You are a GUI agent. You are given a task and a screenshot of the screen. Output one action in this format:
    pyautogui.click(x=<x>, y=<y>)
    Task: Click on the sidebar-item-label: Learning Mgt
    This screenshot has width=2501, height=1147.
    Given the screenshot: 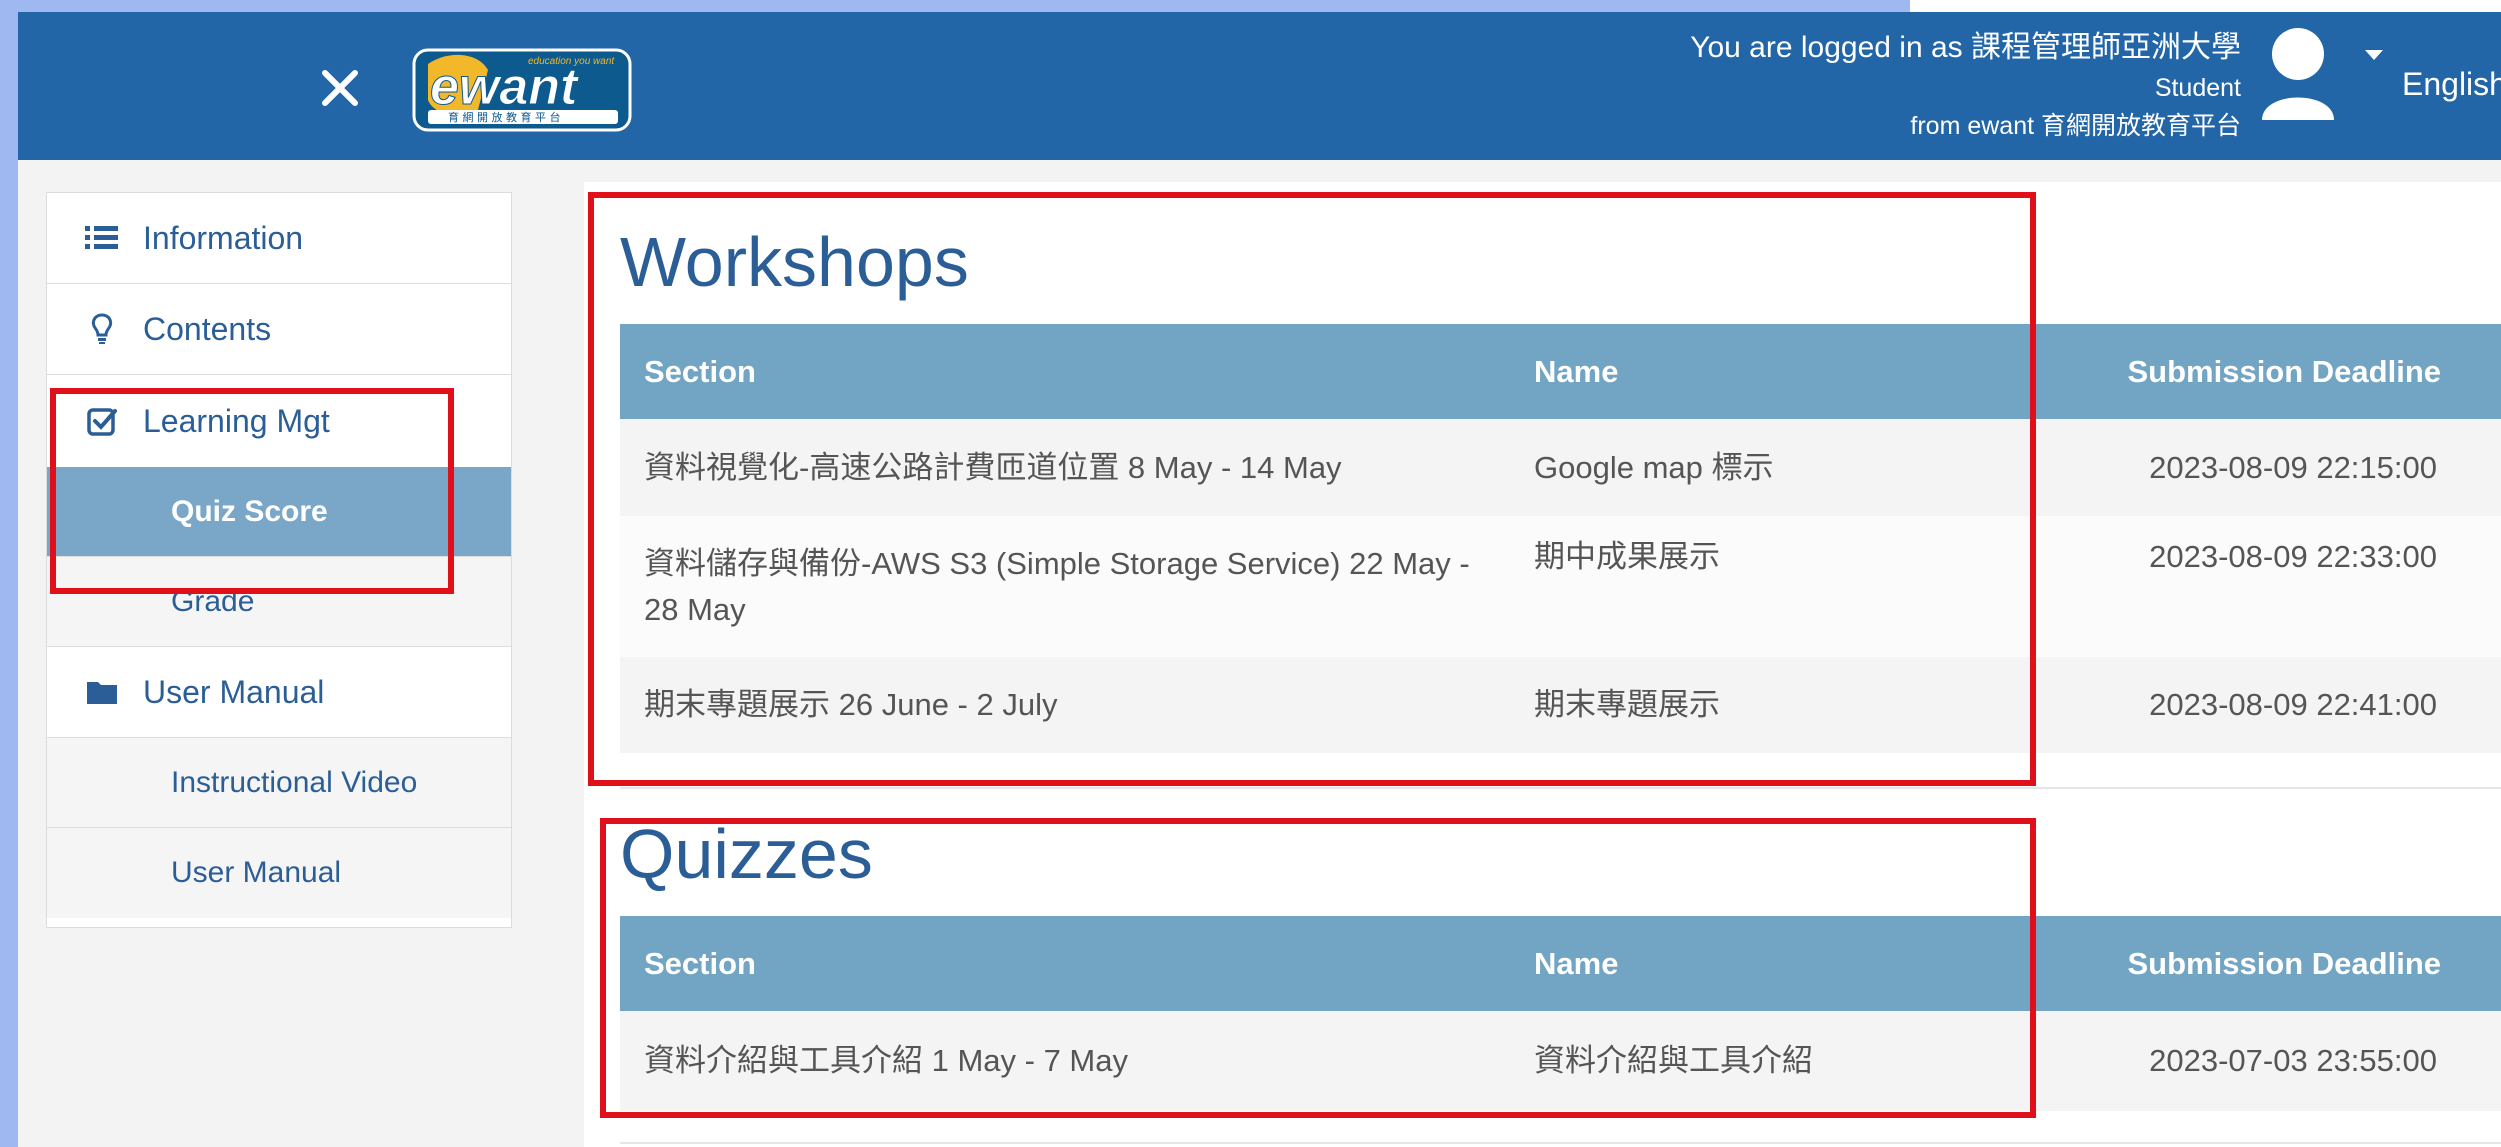 What is the action you would take?
    pyautogui.click(x=236, y=420)
    